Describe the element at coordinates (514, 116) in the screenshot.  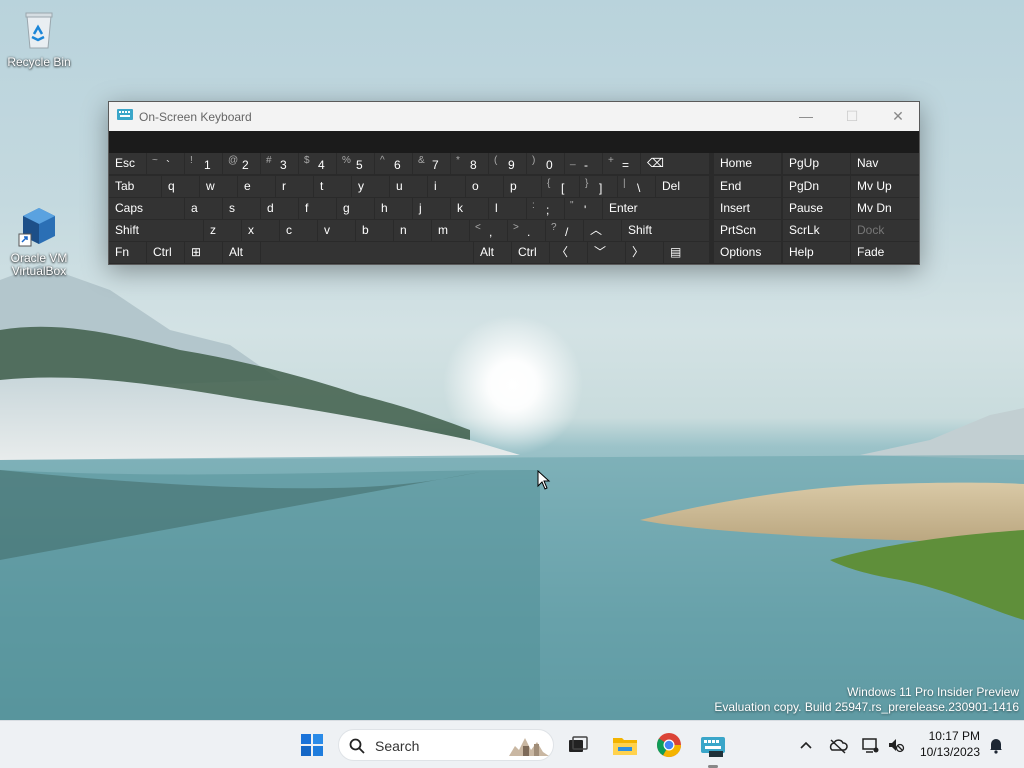
I see `window-titlebar: On-Screen Keyboard — ☐ ✕` at that location.